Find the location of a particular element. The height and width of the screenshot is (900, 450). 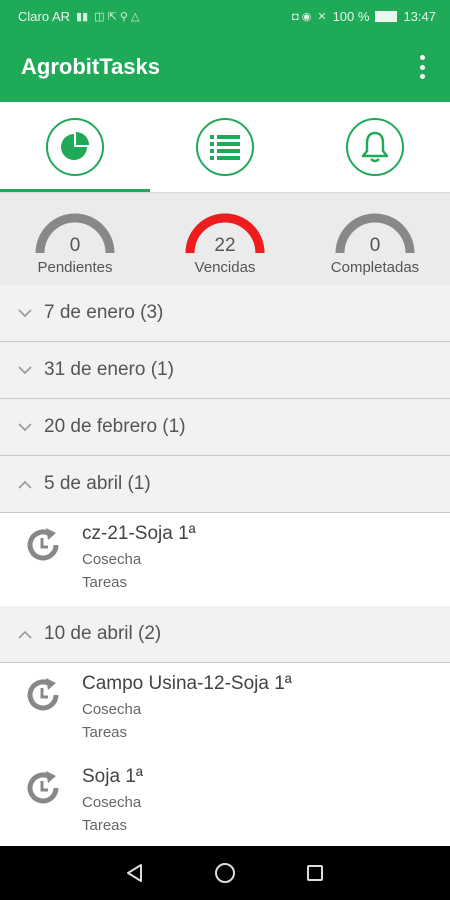

gauge-vencidas: 22 Vencidas is located at coordinates (225, 240).